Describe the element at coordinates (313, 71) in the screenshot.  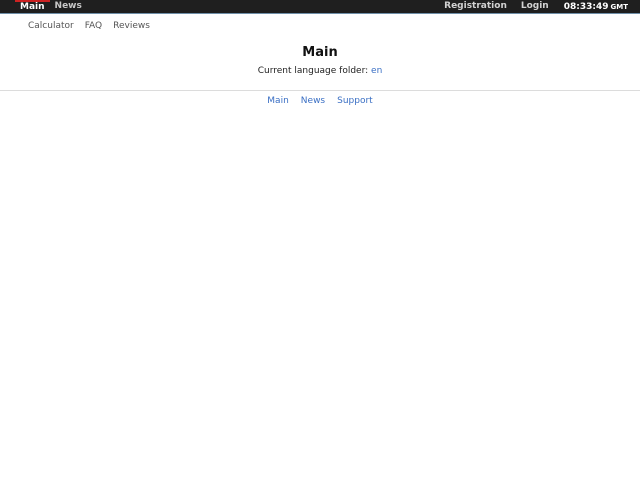
I see `language-folder-label: Current language folder:` at that location.